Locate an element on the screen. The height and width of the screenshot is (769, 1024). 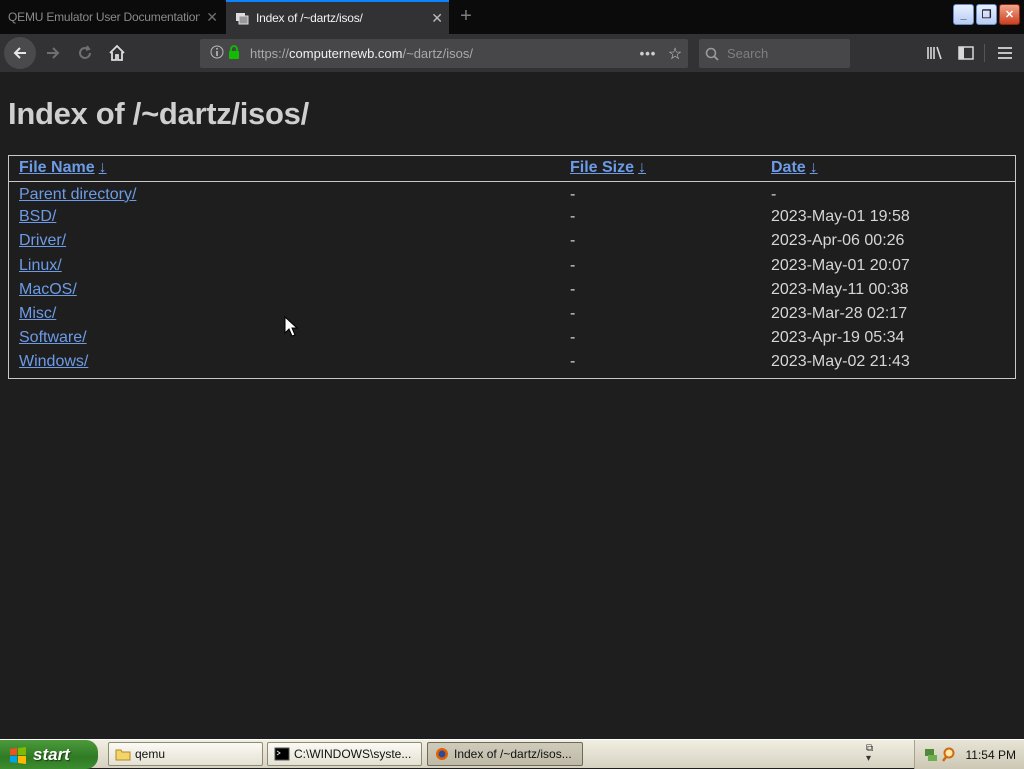
sidebar-button is located at coordinates (966, 53).